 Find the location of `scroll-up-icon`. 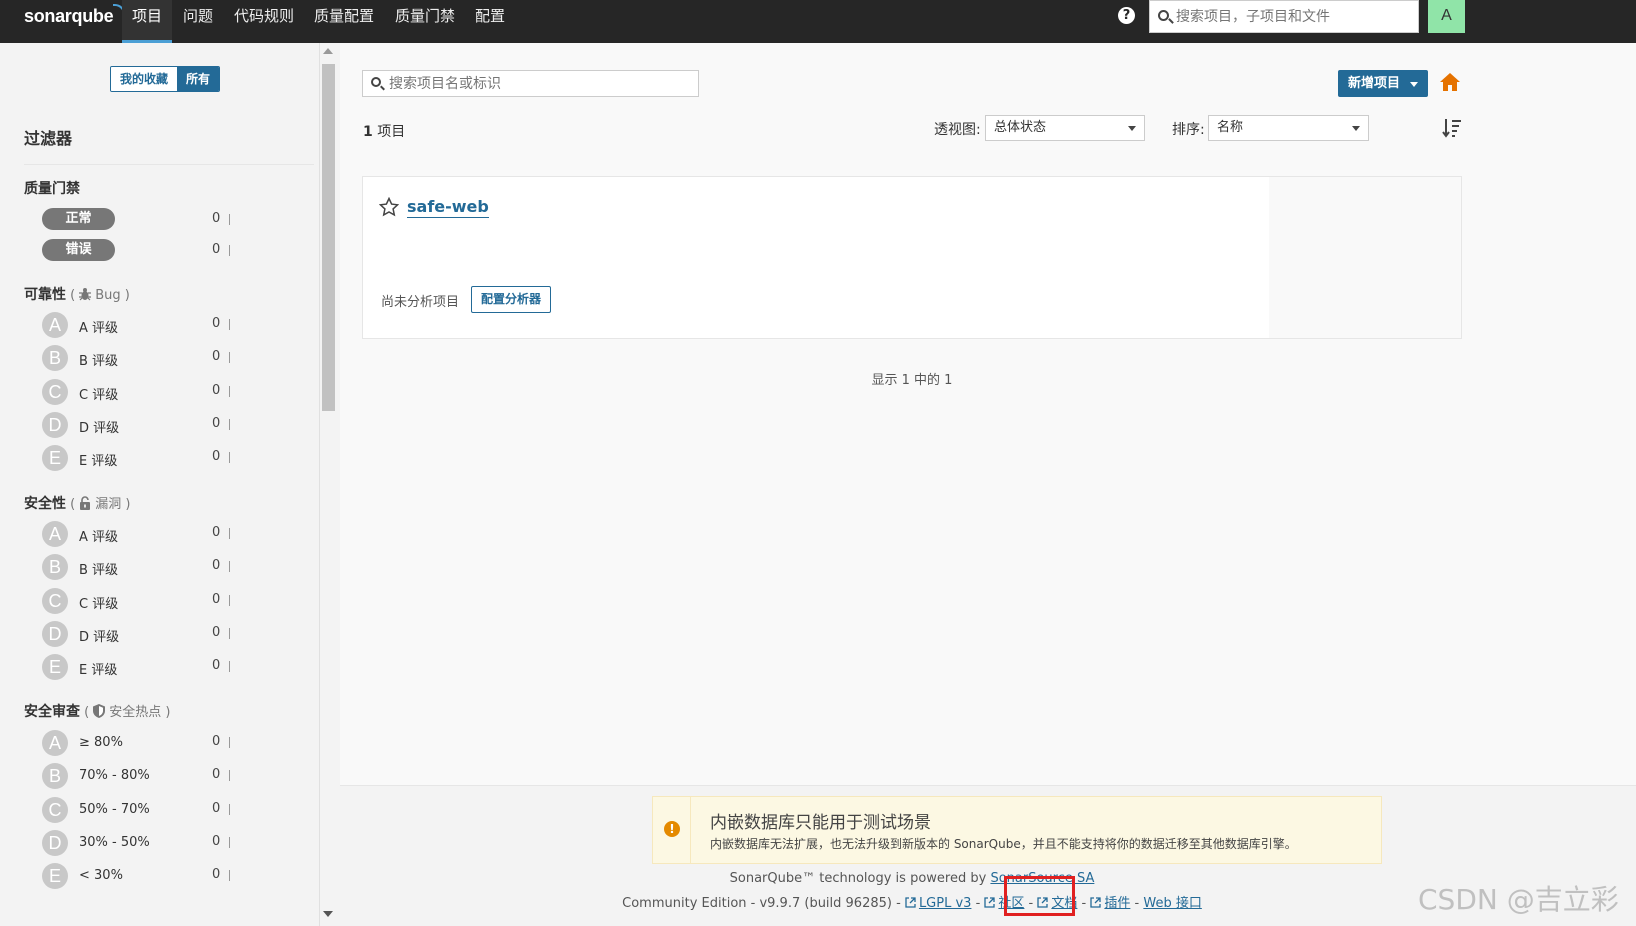

scroll-up-icon is located at coordinates (328, 51).